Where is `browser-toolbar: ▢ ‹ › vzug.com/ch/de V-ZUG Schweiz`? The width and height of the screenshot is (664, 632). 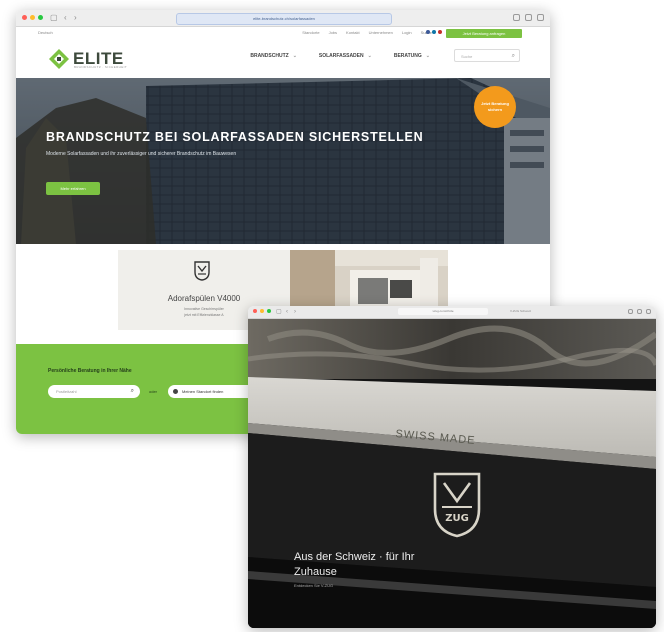
browser-toolbar: ▢ ‹ › vzug.com/ch/de V-ZUG Schweiz is located at coordinates (452, 312).